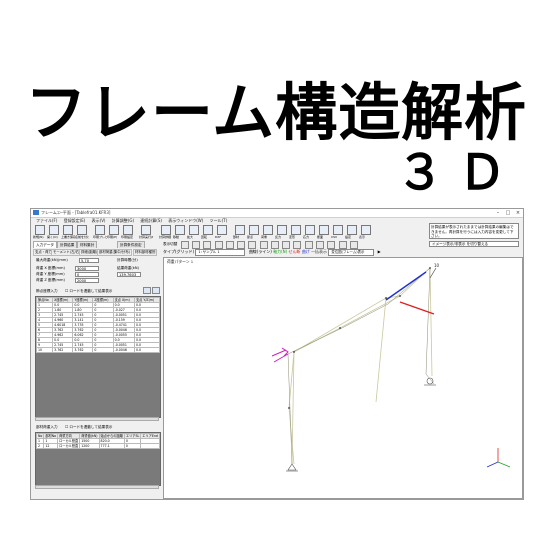  What do you see at coordinates (113, 232) in the screenshot?
I see `print-button: 印刷(P)` at bounding box center [113, 232].